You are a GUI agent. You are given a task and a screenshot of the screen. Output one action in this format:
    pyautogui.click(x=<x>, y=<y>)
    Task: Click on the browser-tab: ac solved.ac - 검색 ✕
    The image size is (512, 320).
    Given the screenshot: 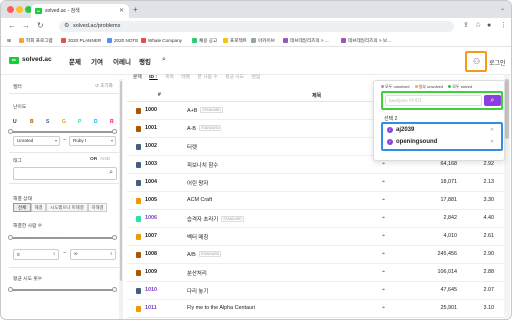 What is the action you would take?
    pyautogui.click(x=80, y=11)
    